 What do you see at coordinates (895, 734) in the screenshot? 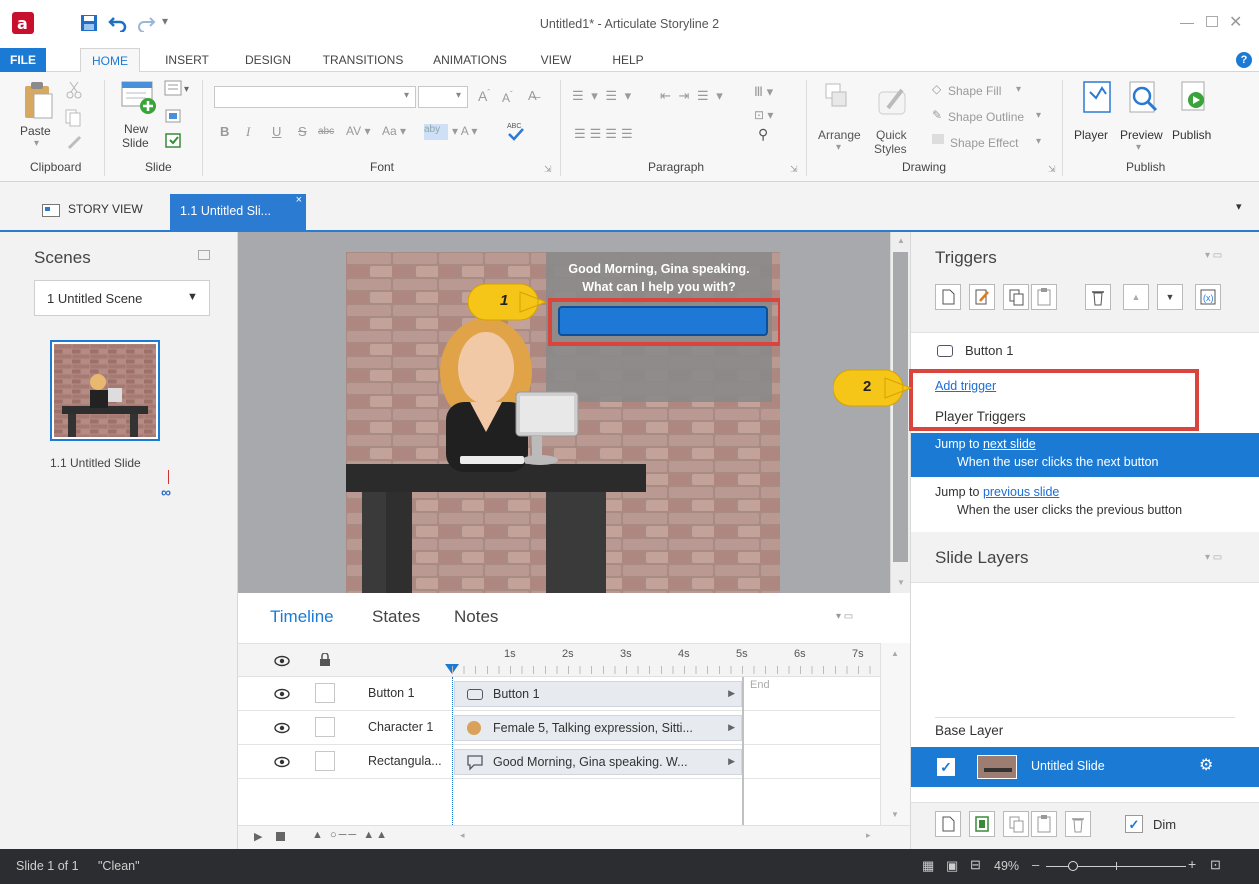
I see `timeline-vertical-scrollbar: ▲ ▼` at bounding box center [895, 734].